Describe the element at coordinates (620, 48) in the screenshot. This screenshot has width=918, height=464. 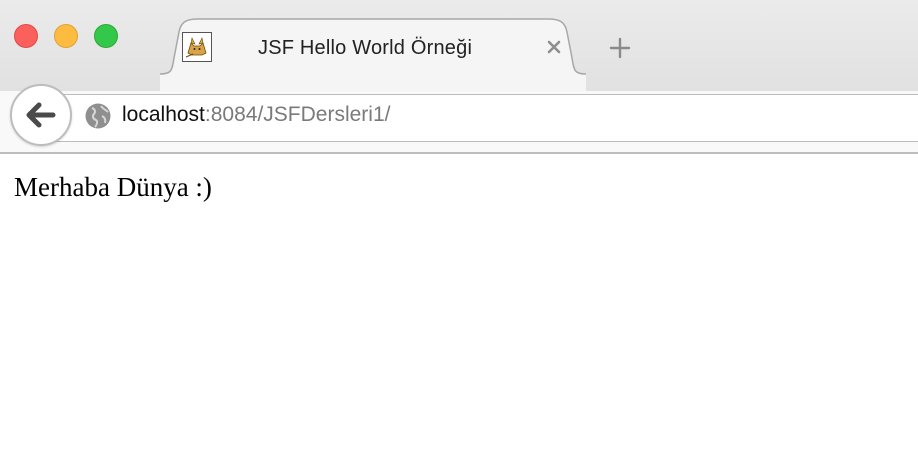
I see `plus-icon` at that location.